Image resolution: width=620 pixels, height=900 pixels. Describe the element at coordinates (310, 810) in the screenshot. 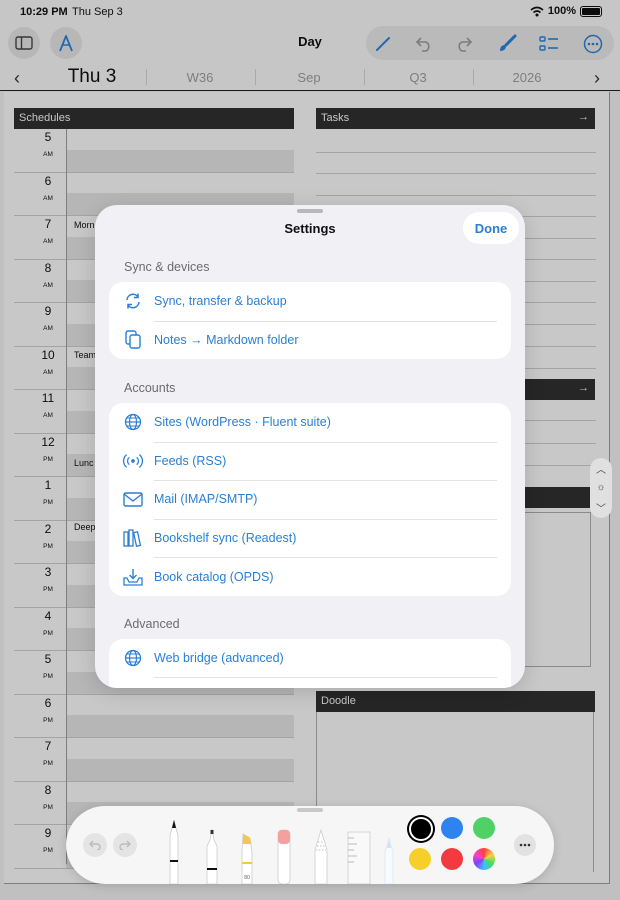

I see `palette-grabber` at that location.